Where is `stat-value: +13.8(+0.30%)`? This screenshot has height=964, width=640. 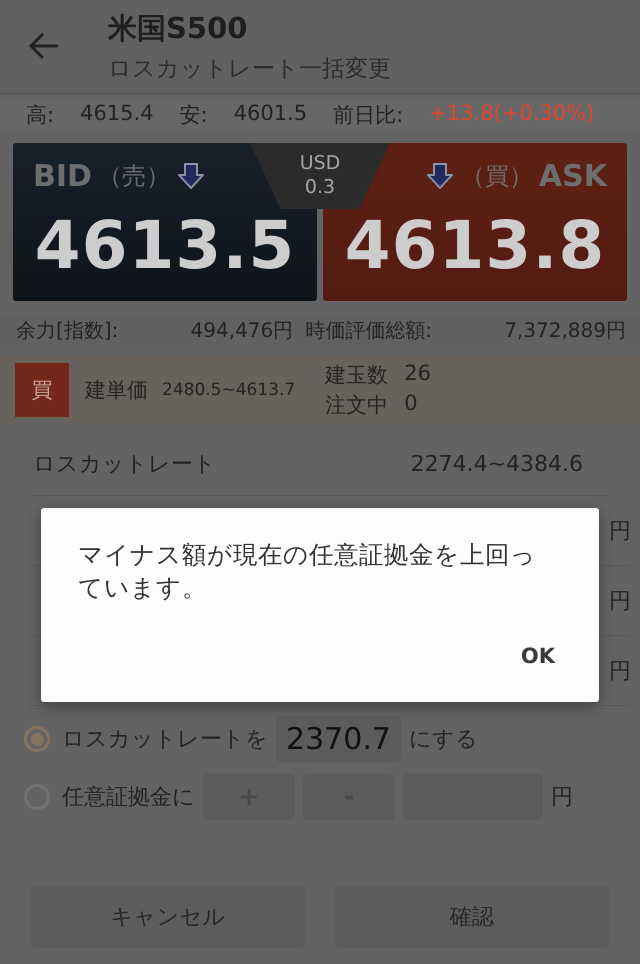
stat-value: +13.8(+0.30%) is located at coordinates (511, 114).